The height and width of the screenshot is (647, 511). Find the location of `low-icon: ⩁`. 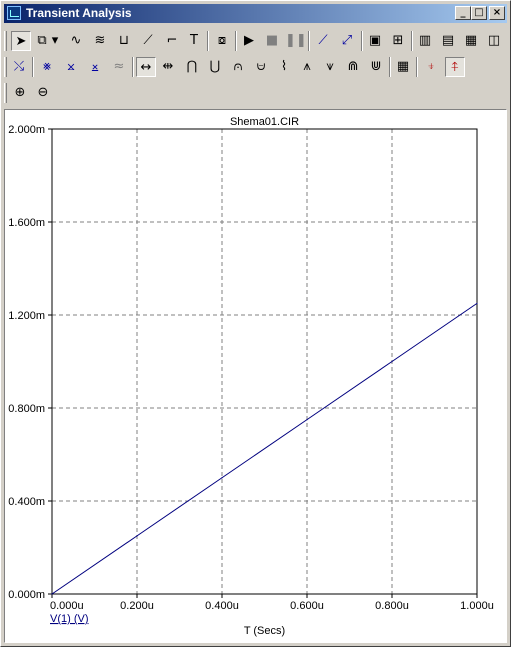

low-icon: ⩁ is located at coordinates (261, 67).